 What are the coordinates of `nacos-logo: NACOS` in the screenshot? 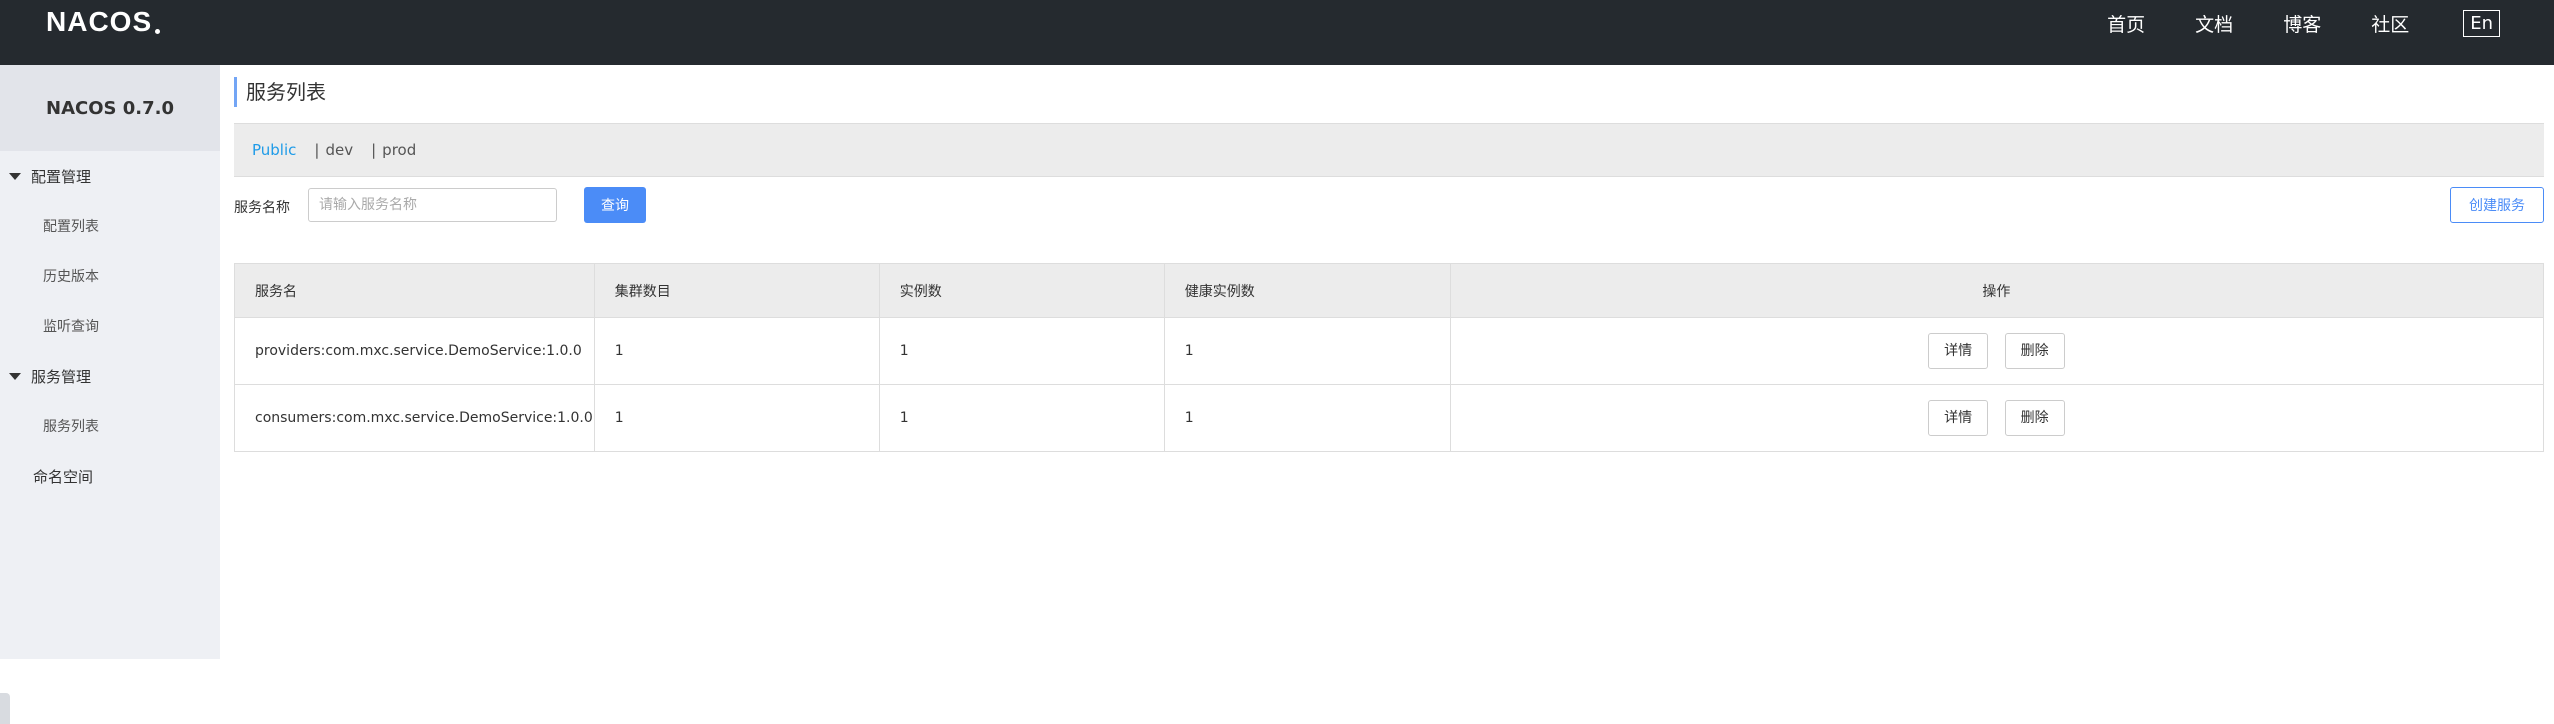 It's located at (103, 22).